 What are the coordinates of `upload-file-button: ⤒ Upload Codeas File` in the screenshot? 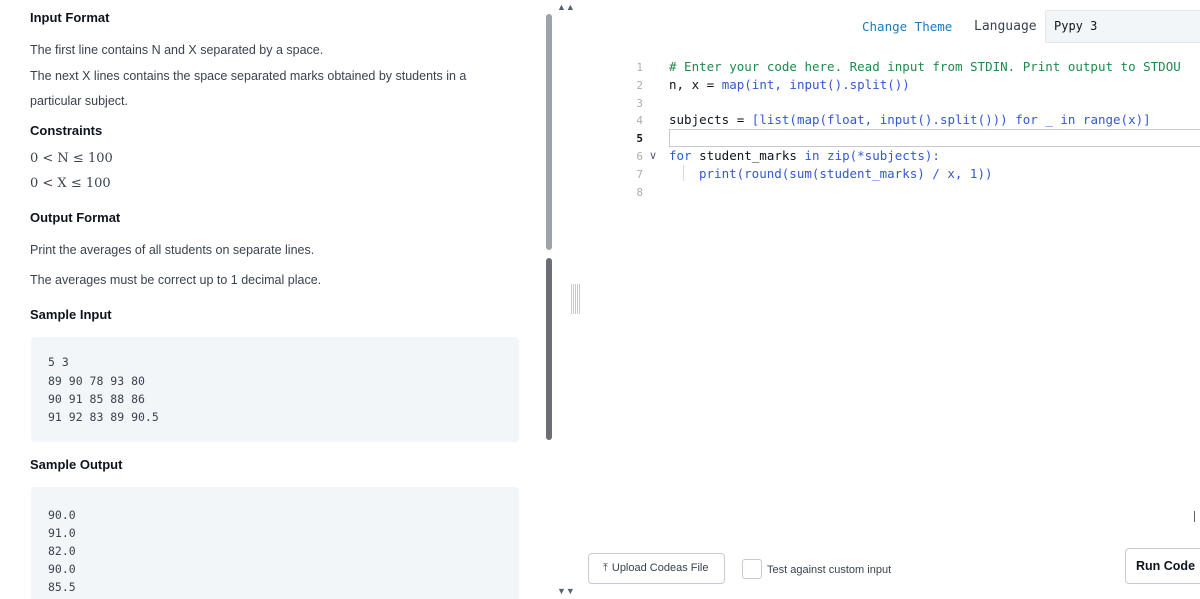 It's located at (656, 568).